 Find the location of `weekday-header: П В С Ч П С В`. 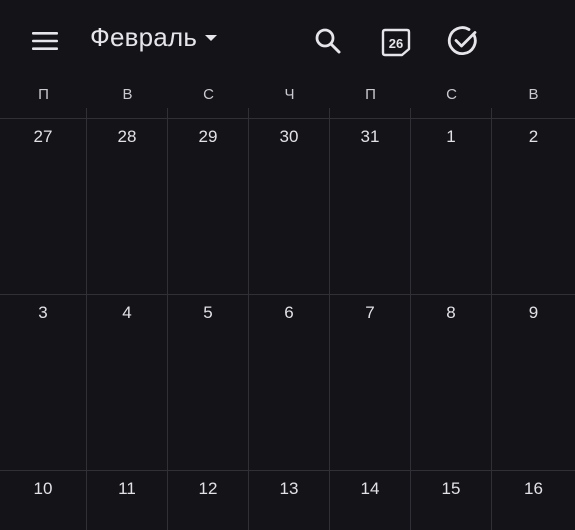

weekday-header: П В С Ч П С В is located at coordinates (287, 96).